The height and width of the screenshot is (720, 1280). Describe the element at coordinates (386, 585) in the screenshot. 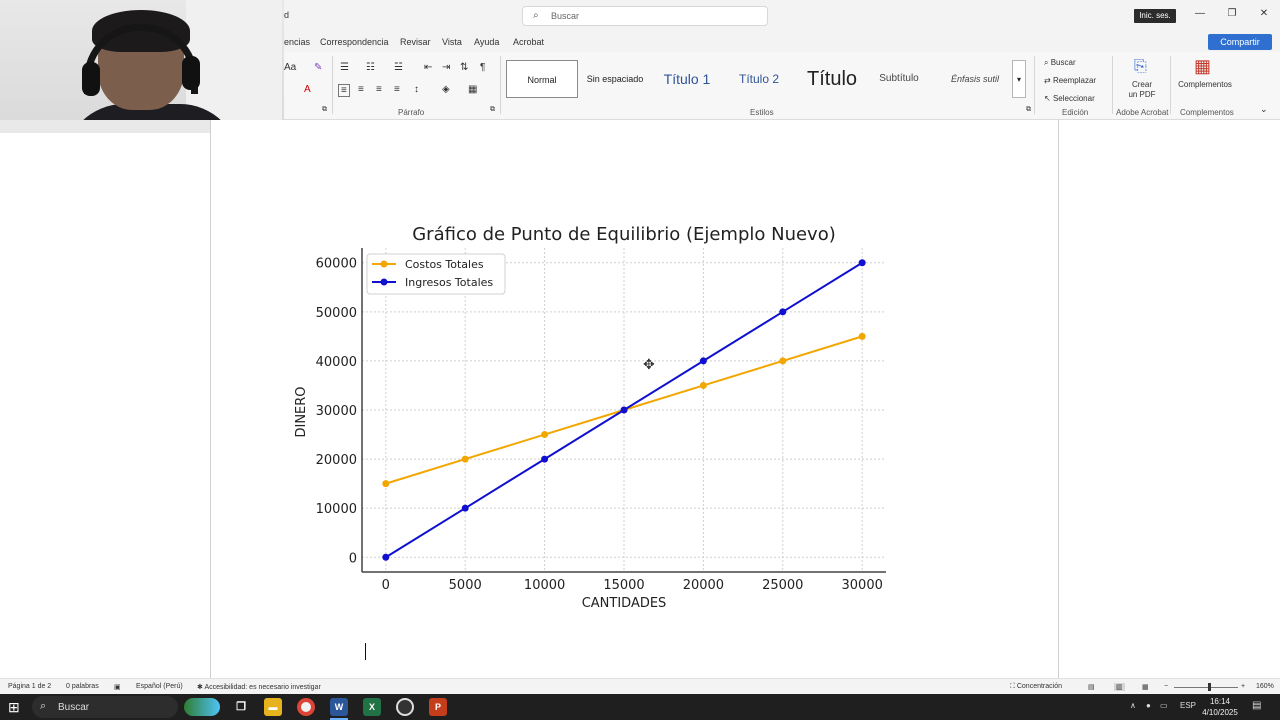

I see `x-tick-label: 0` at that location.